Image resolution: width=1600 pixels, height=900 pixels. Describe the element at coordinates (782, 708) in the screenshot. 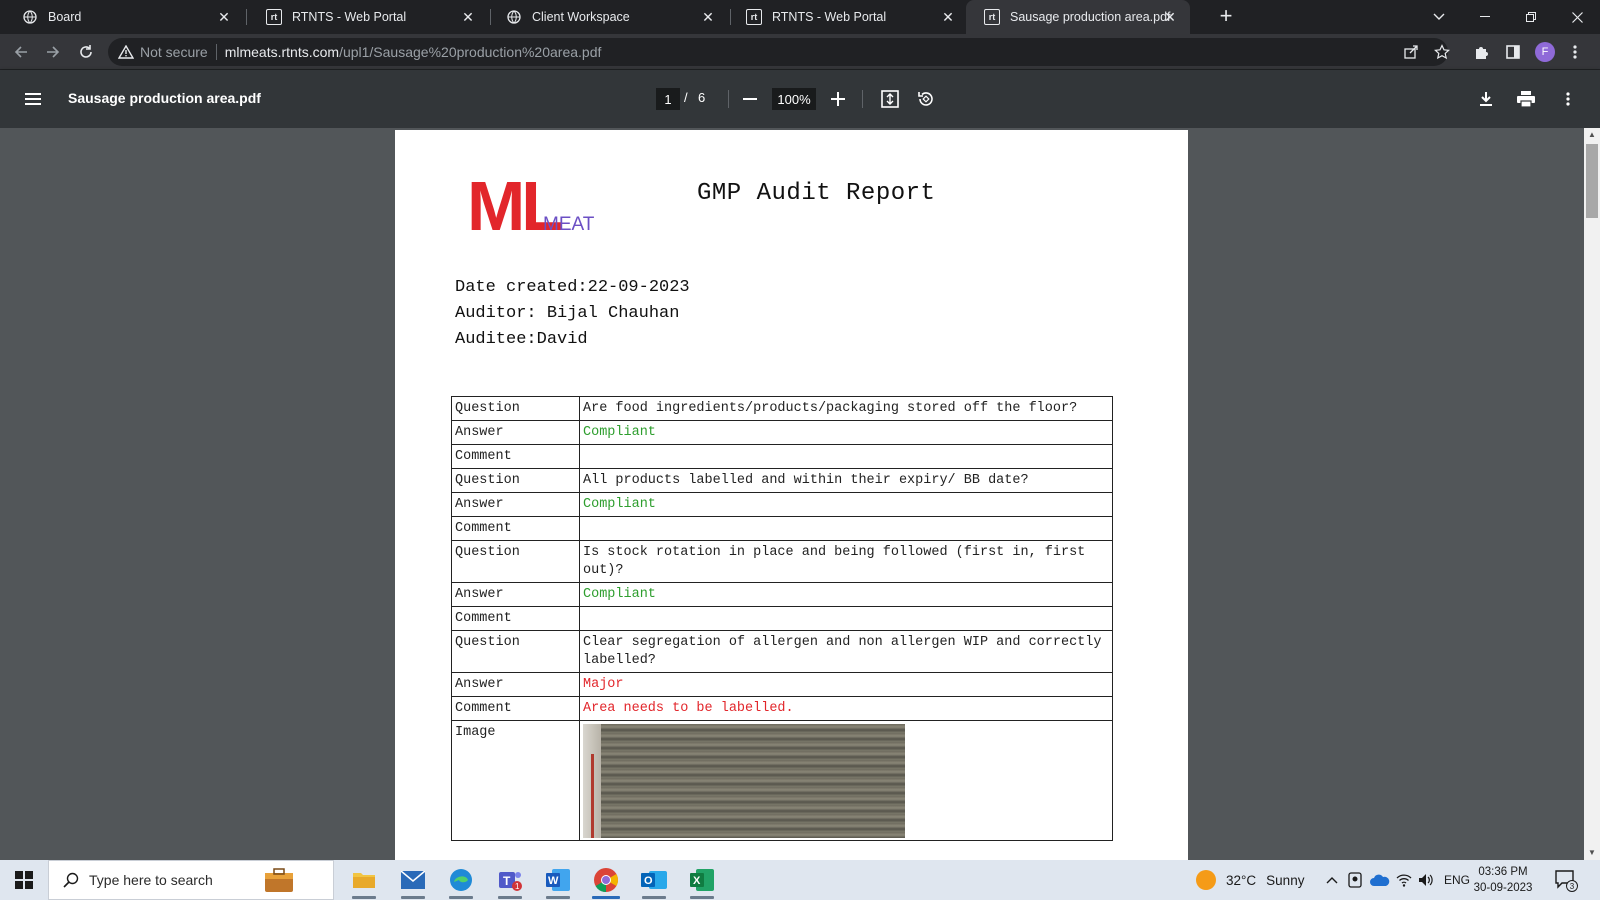

I see `table-row: Comment Area needs to be labelled.` at that location.